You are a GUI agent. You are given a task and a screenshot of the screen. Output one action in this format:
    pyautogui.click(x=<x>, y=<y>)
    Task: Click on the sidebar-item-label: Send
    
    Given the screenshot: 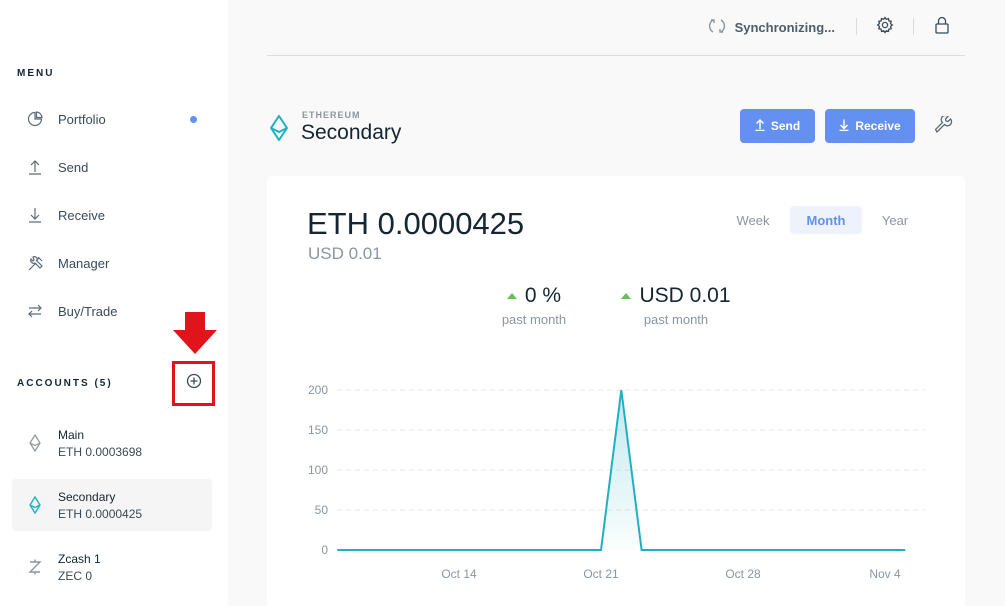 What is the action you would take?
    pyautogui.click(x=73, y=167)
    